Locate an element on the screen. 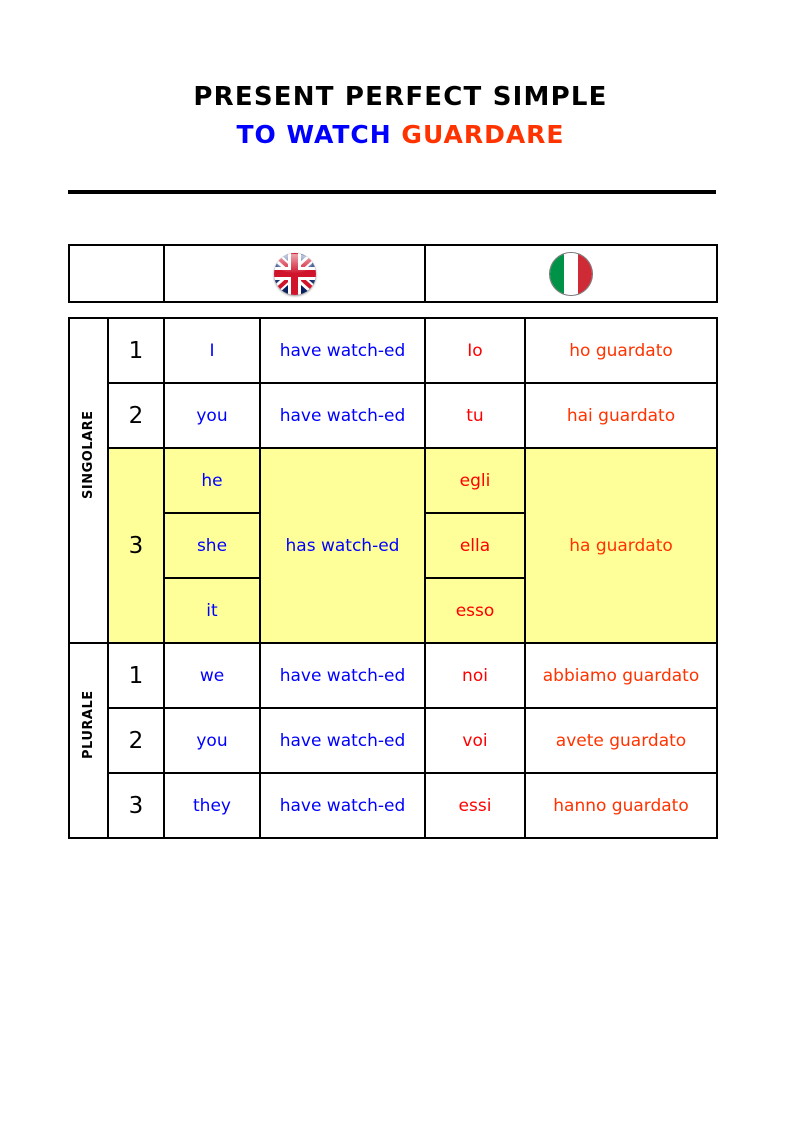 This screenshot has height=1141, width=801. pronoun-italian: essi is located at coordinates (475, 805).